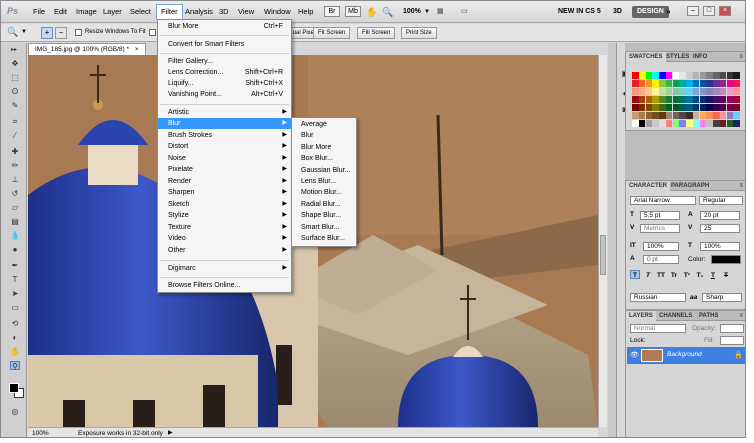  I want to click on dodge-tool-icon: ●, so click(15, 249).